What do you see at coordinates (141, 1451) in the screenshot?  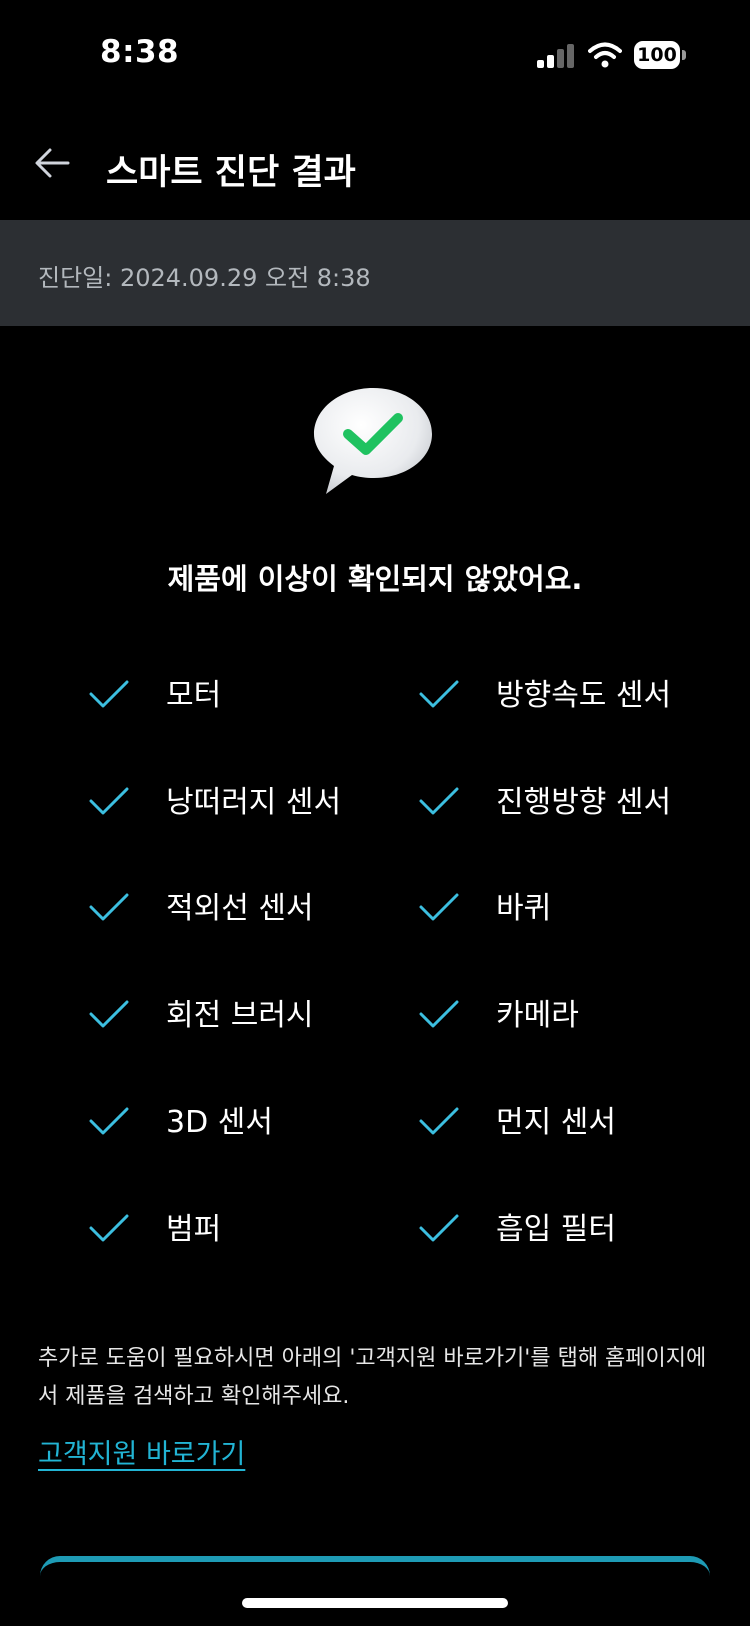 I see `customer-support-link: 고객지원 바로가기` at bounding box center [141, 1451].